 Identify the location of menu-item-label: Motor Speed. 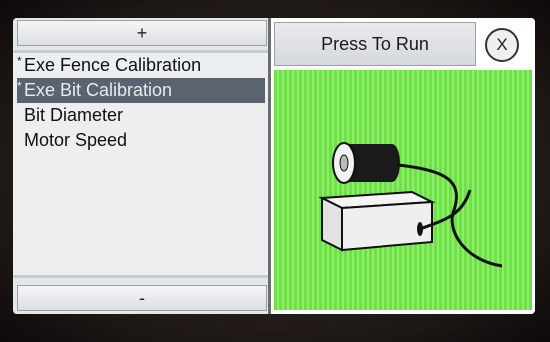
(76, 140).